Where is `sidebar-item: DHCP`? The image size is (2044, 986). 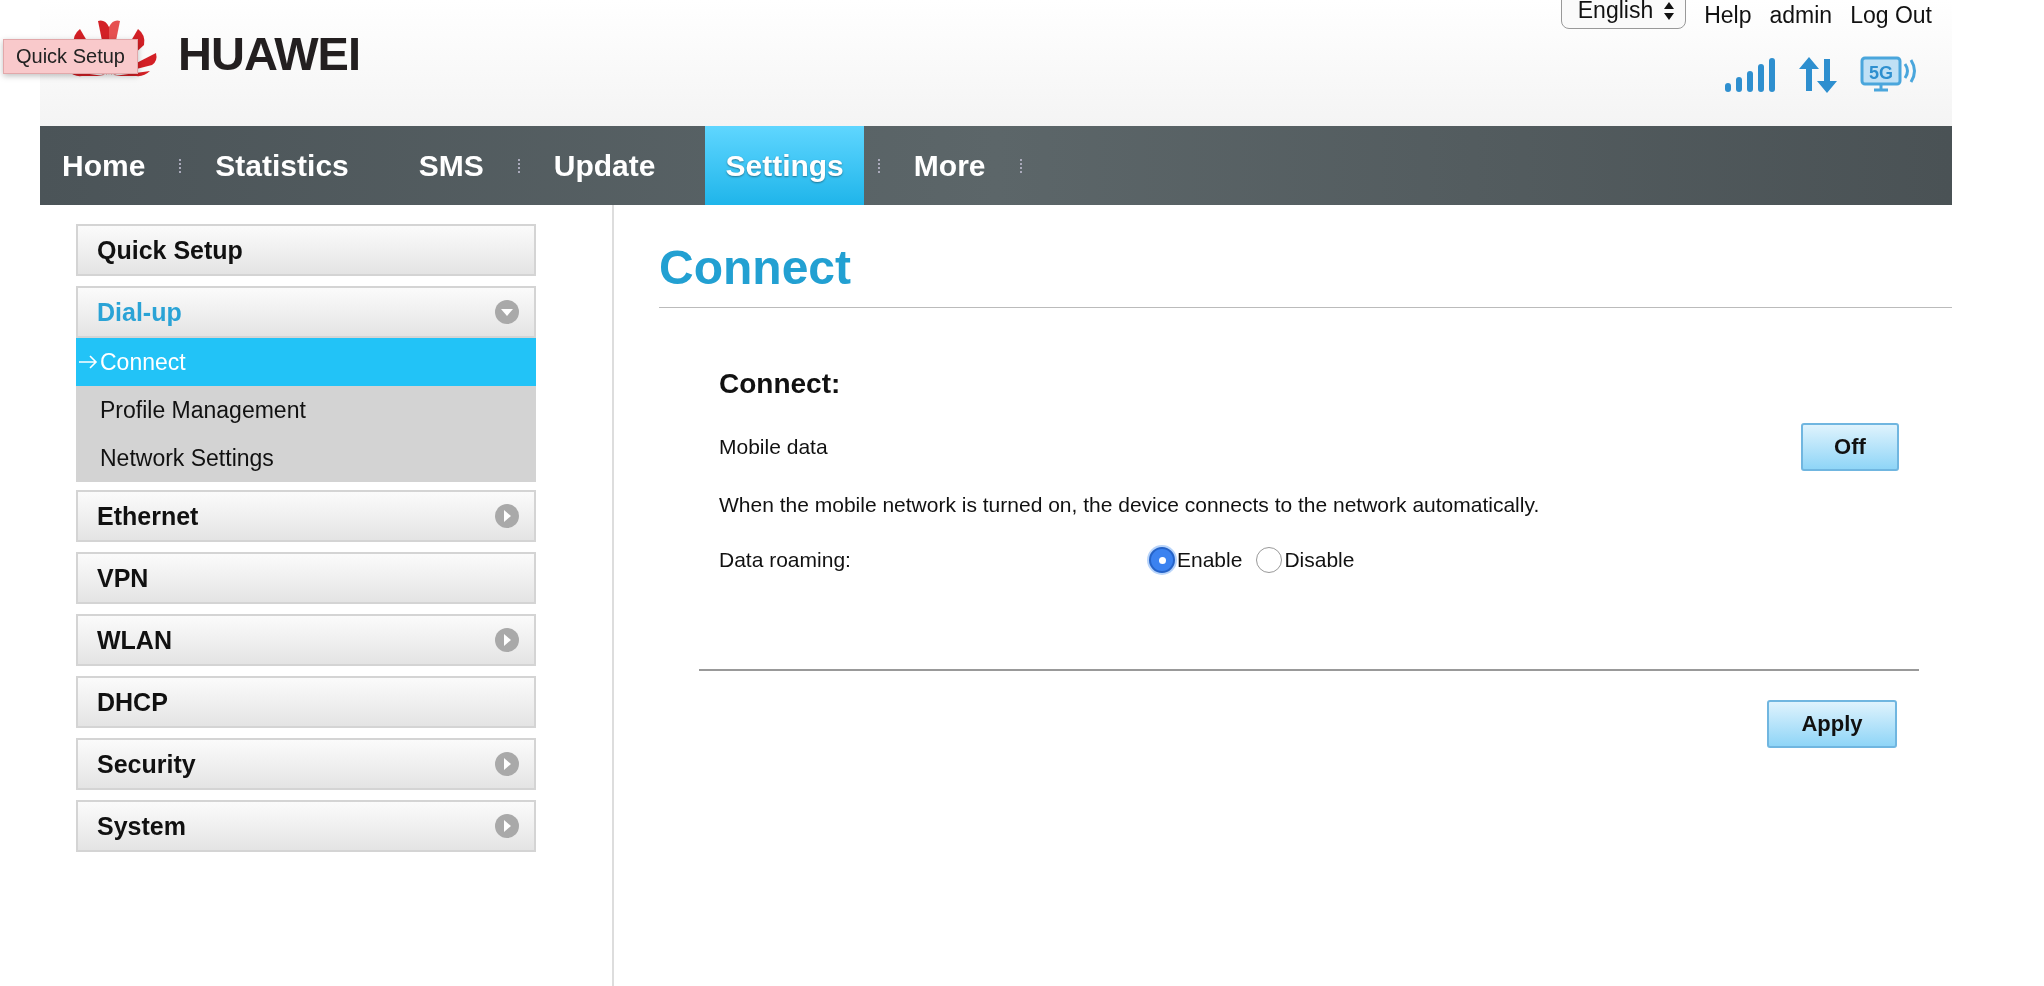
sidebar-item: DHCP is located at coordinates (306, 702).